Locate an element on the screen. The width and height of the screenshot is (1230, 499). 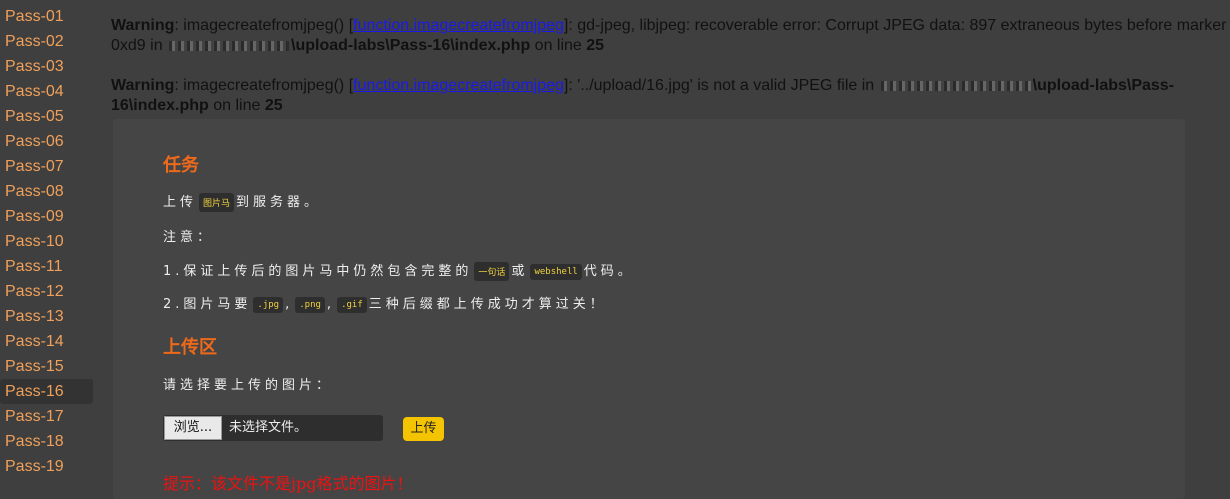
sidebar-item-pass-10: Pass-10 is located at coordinates (46, 241).